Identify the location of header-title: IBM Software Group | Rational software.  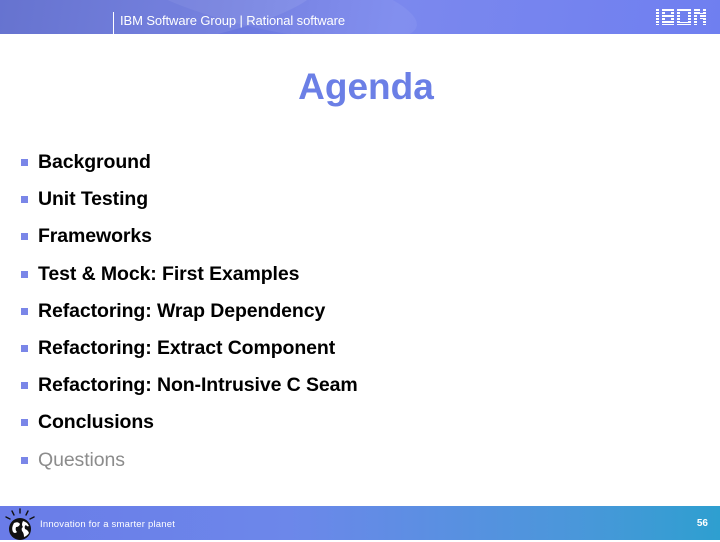
(233, 20).